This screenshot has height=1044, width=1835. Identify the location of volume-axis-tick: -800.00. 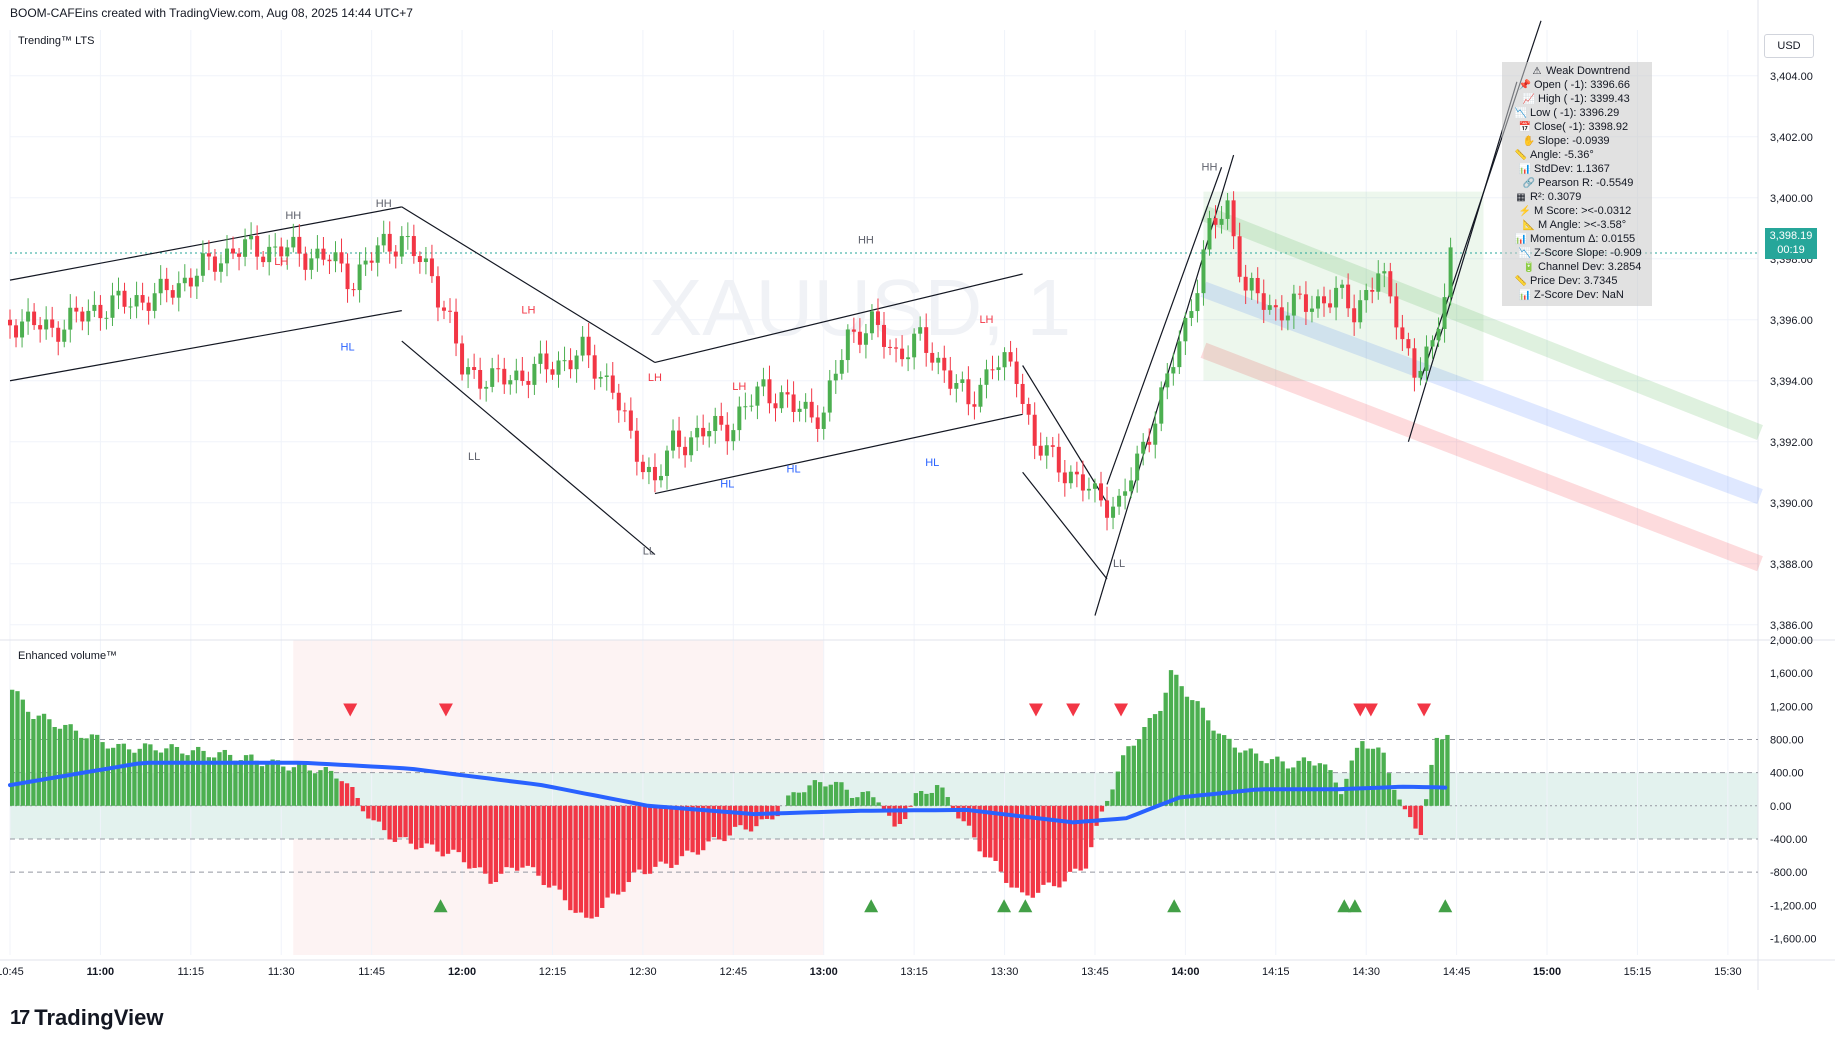
(1788, 873).